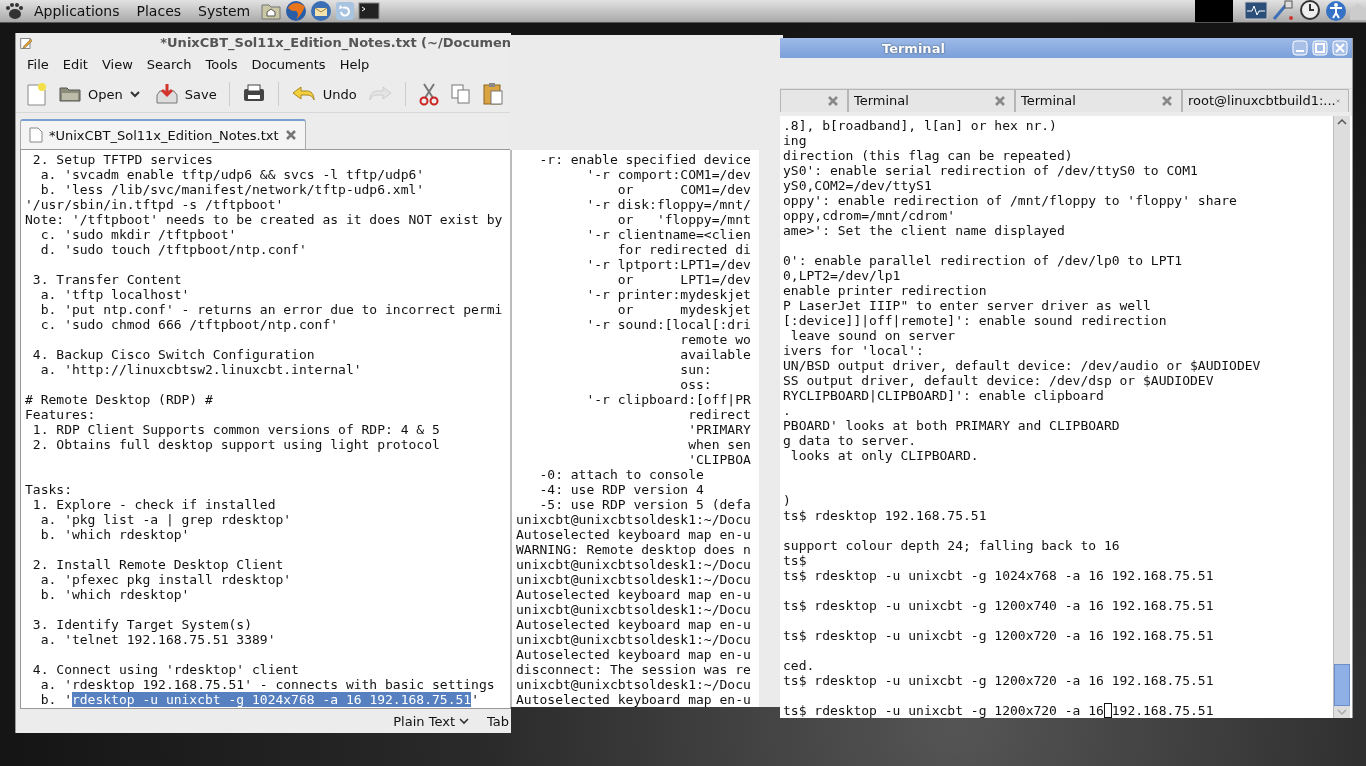 The height and width of the screenshot is (766, 1366). What do you see at coordinates (36, 135) in the screenshot?
I see `document-icon` at bounding box center [36, 135].